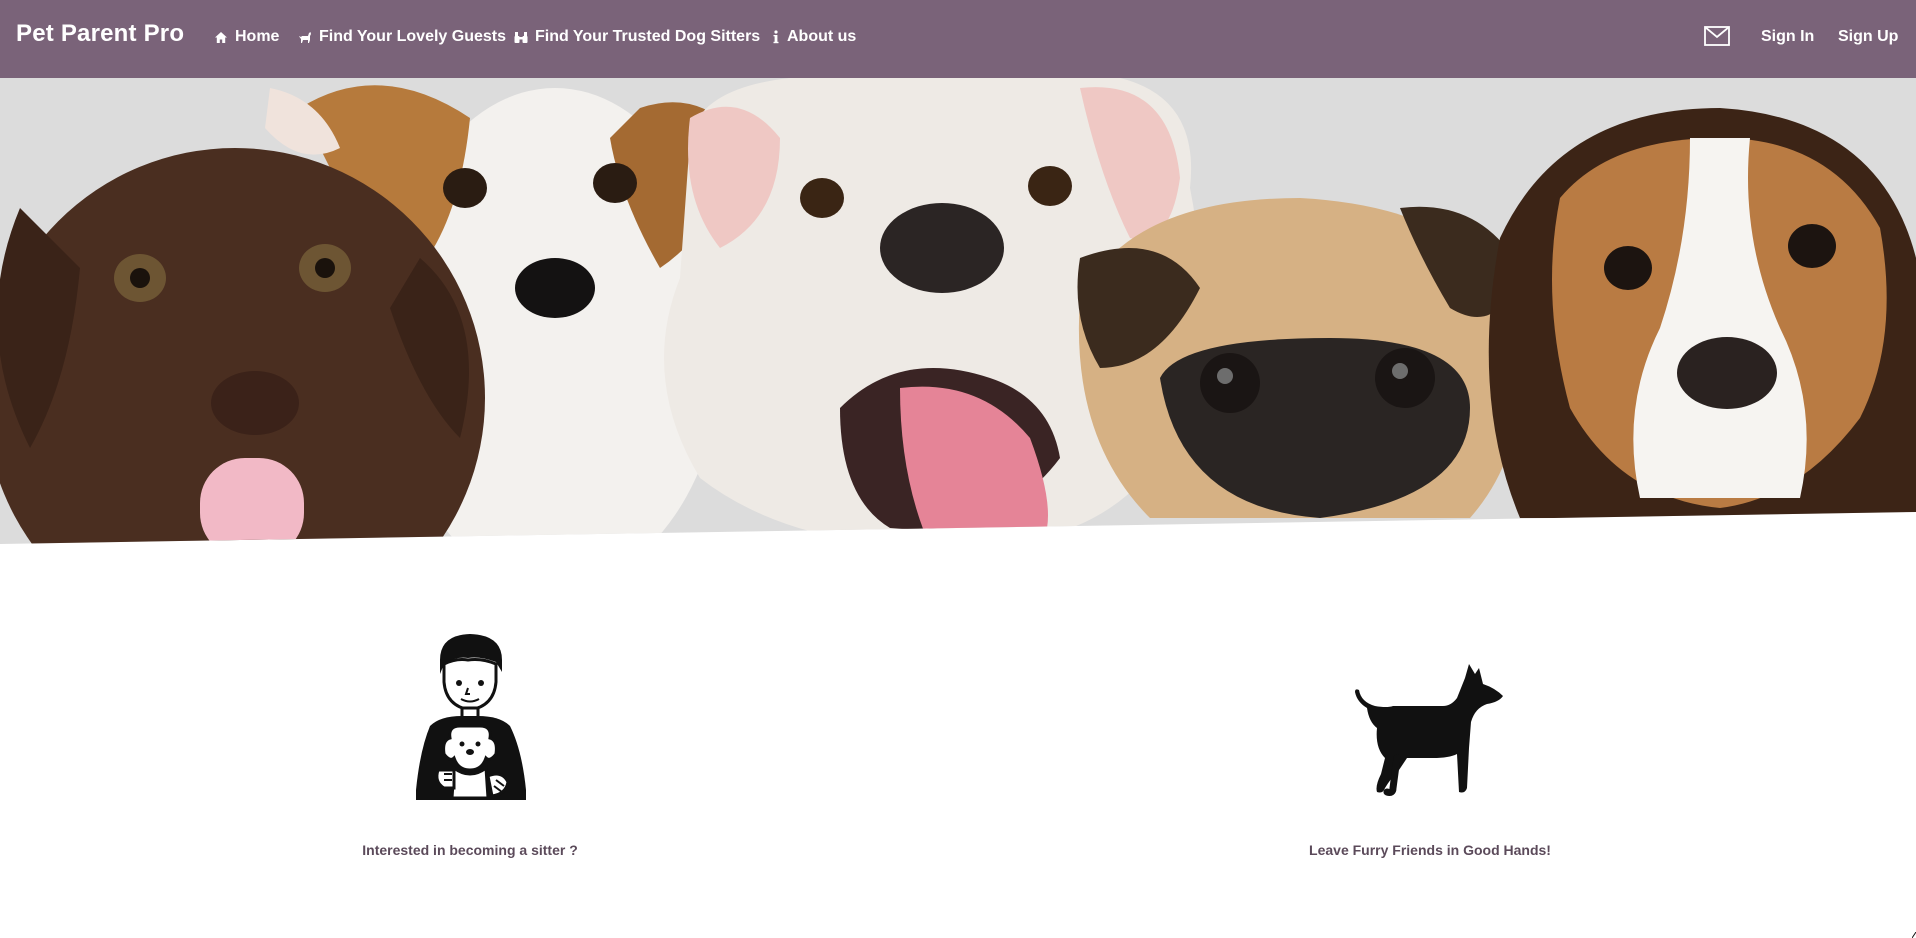 This screenshot has height=938, width=1916. What do you see at coordinates (1298, 358) in the screenshot?
I see `pug-puppy` at bounding box center [1298, 358].